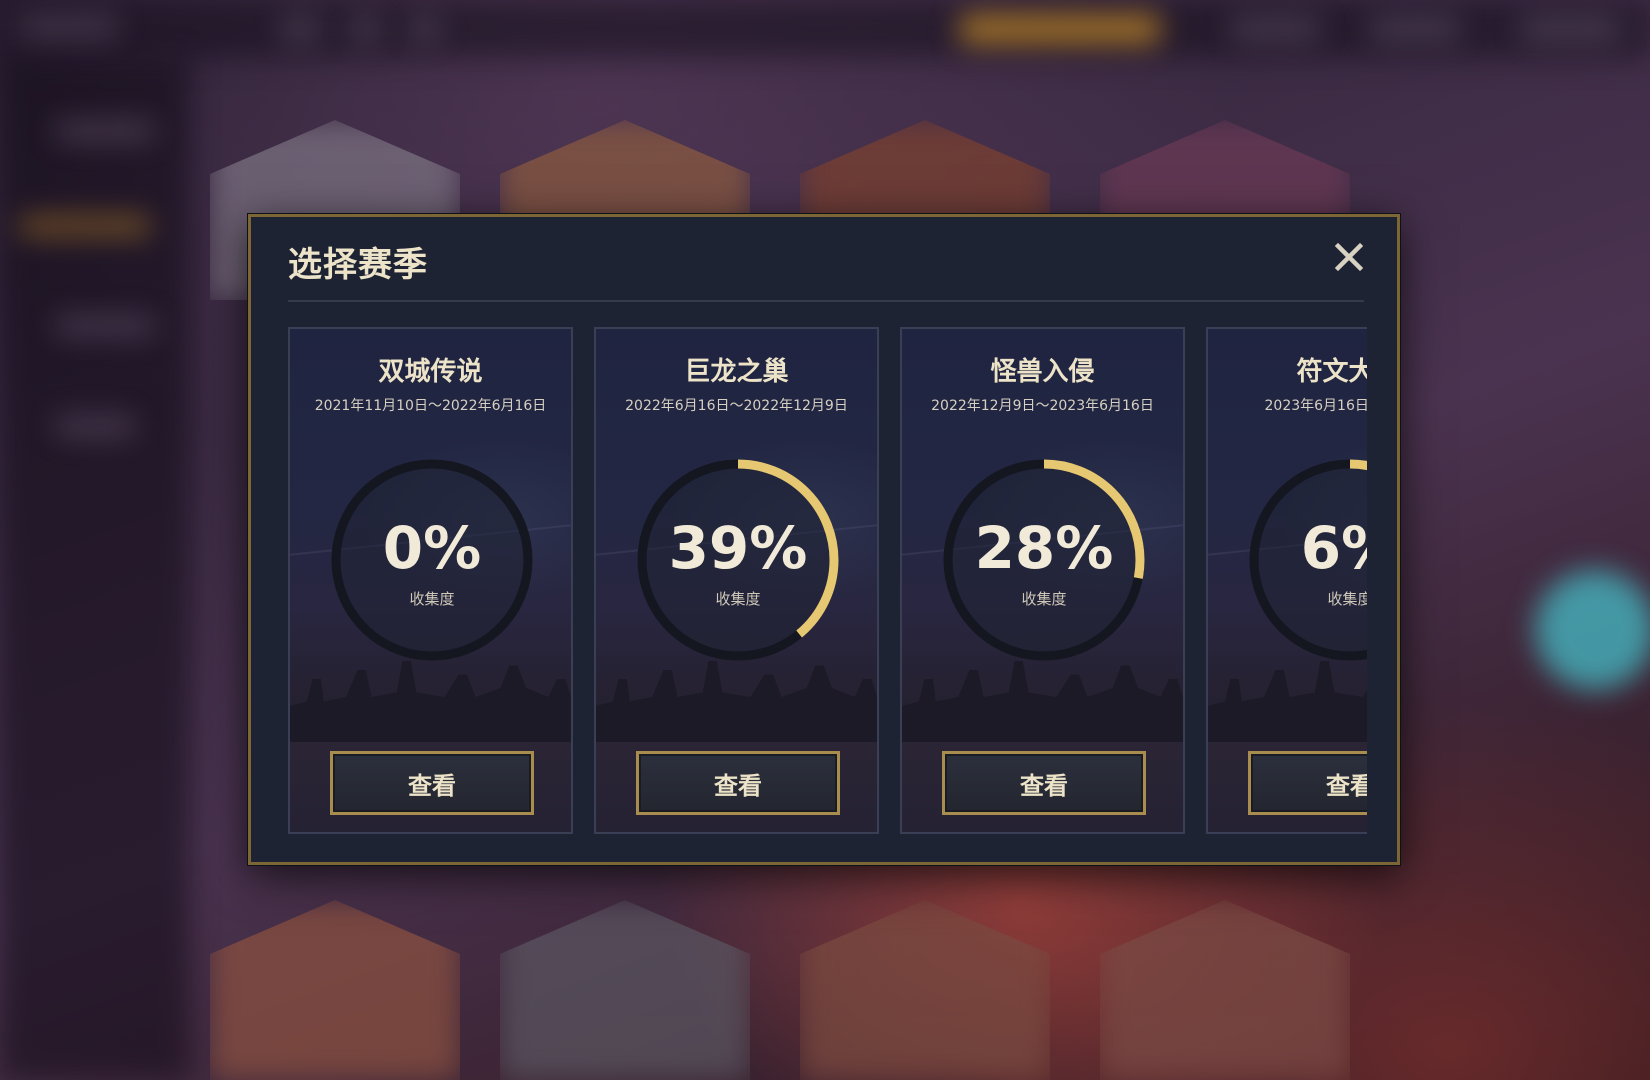  I want to click on background-gold-button, so click(1060, 29).